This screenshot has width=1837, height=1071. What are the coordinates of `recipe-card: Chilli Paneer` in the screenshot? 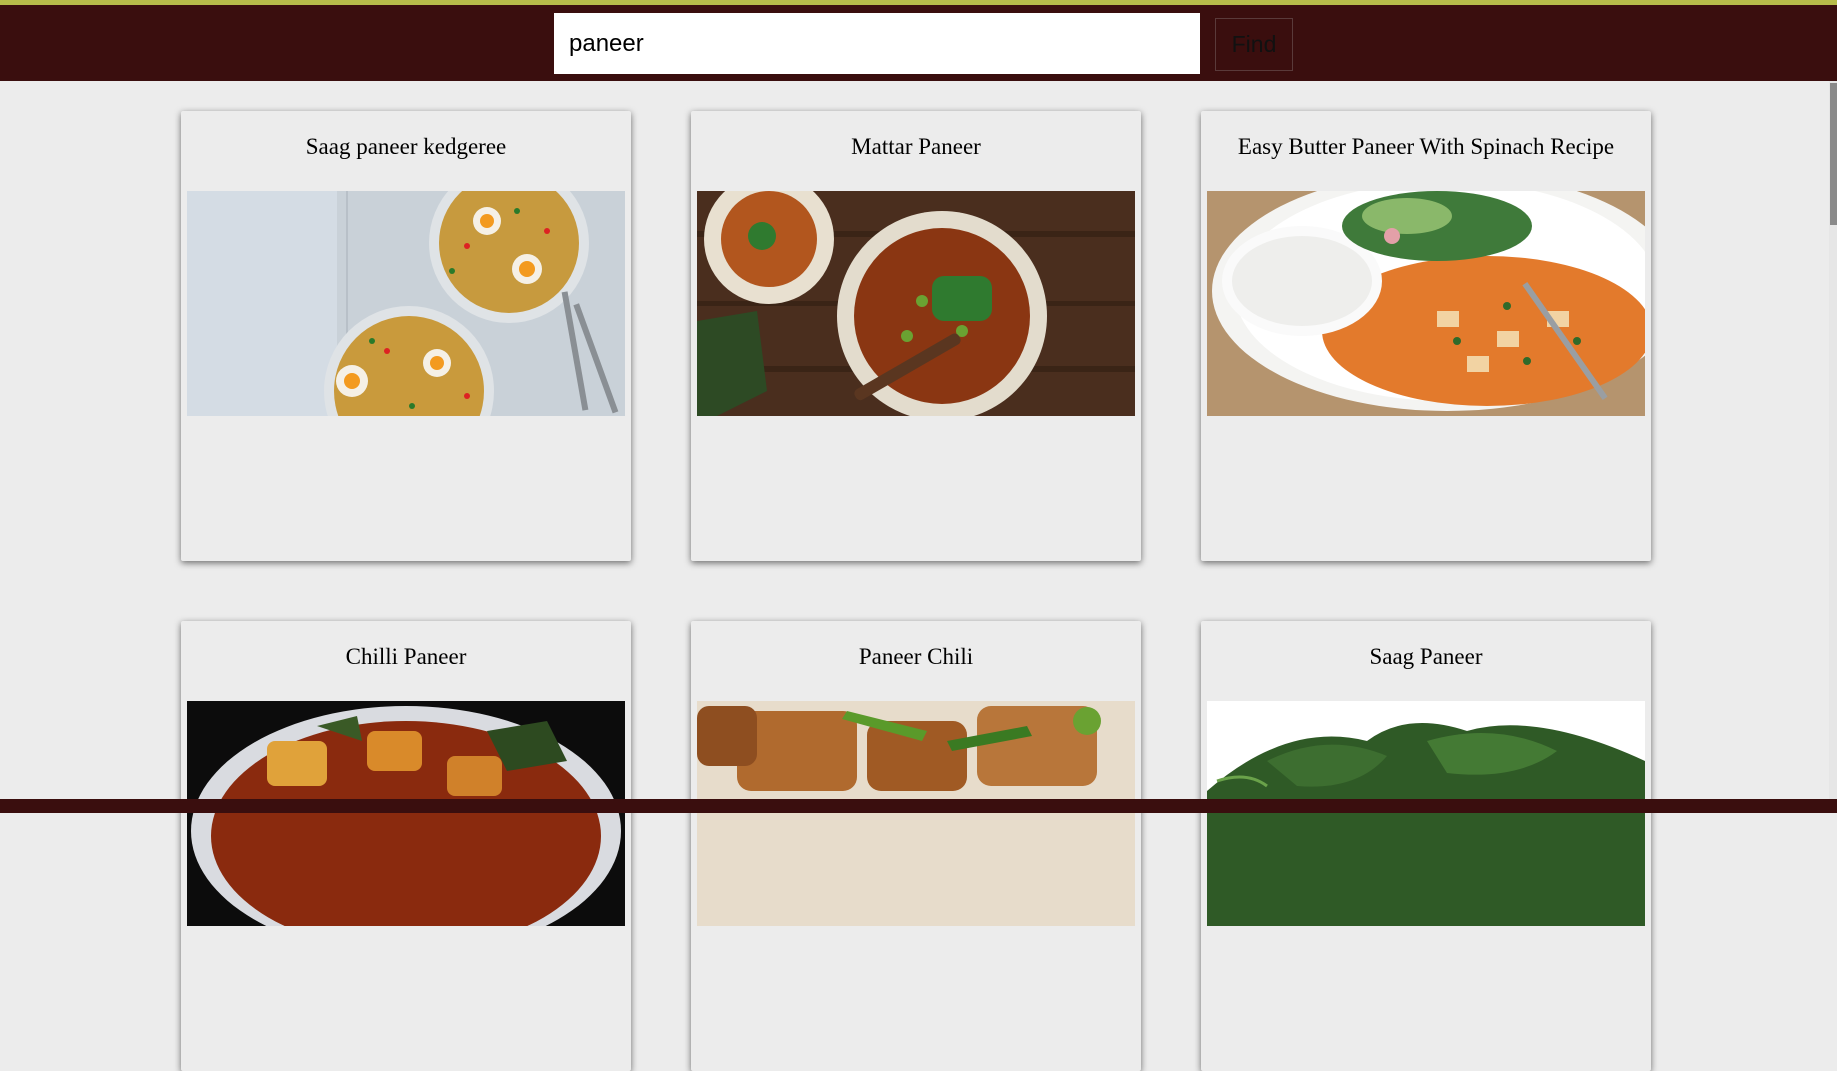 It's located at (406, 846).